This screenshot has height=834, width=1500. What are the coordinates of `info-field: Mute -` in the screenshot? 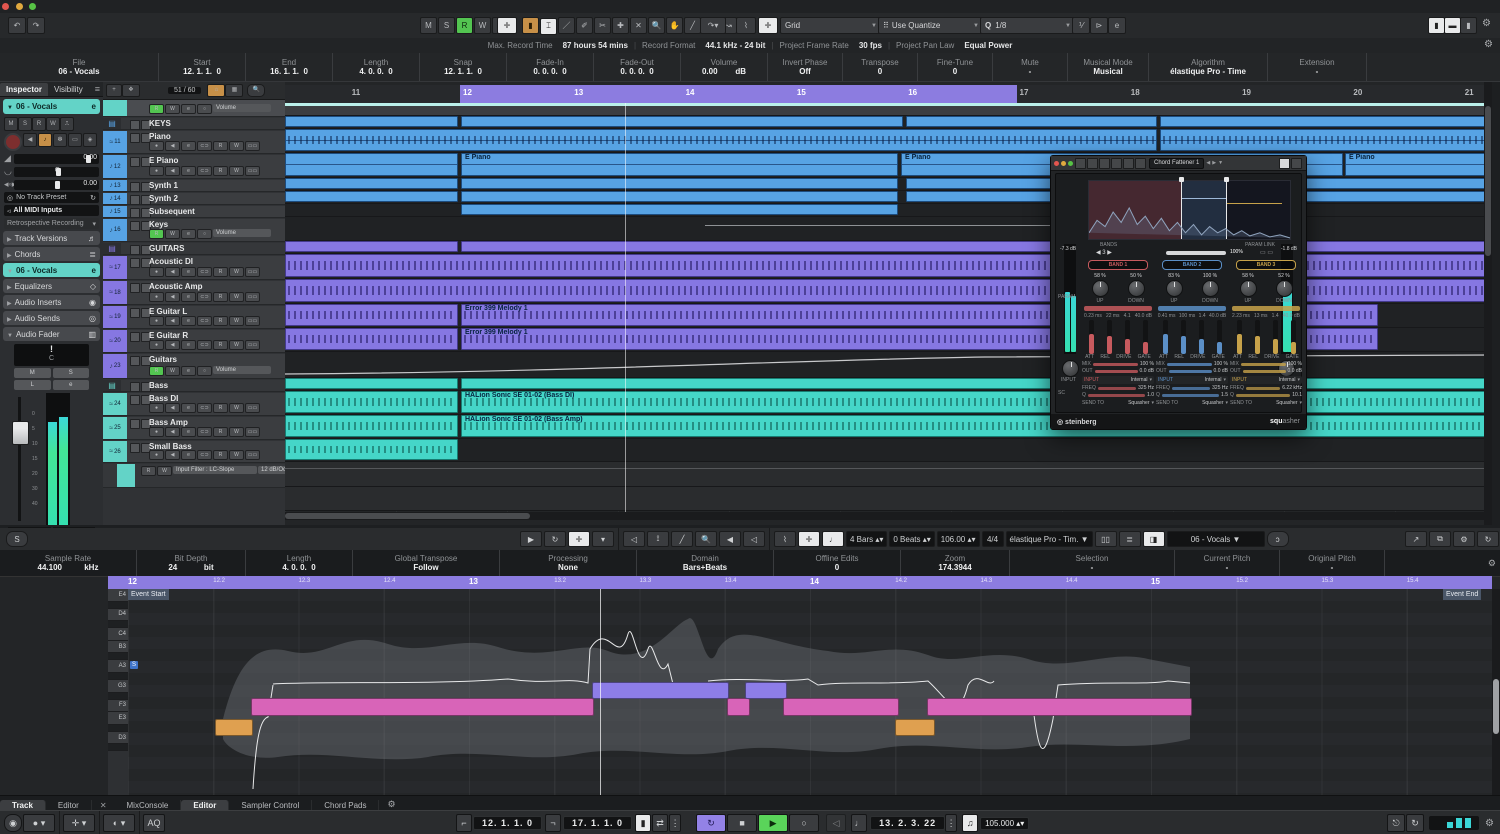 It's located at (1030, 67).